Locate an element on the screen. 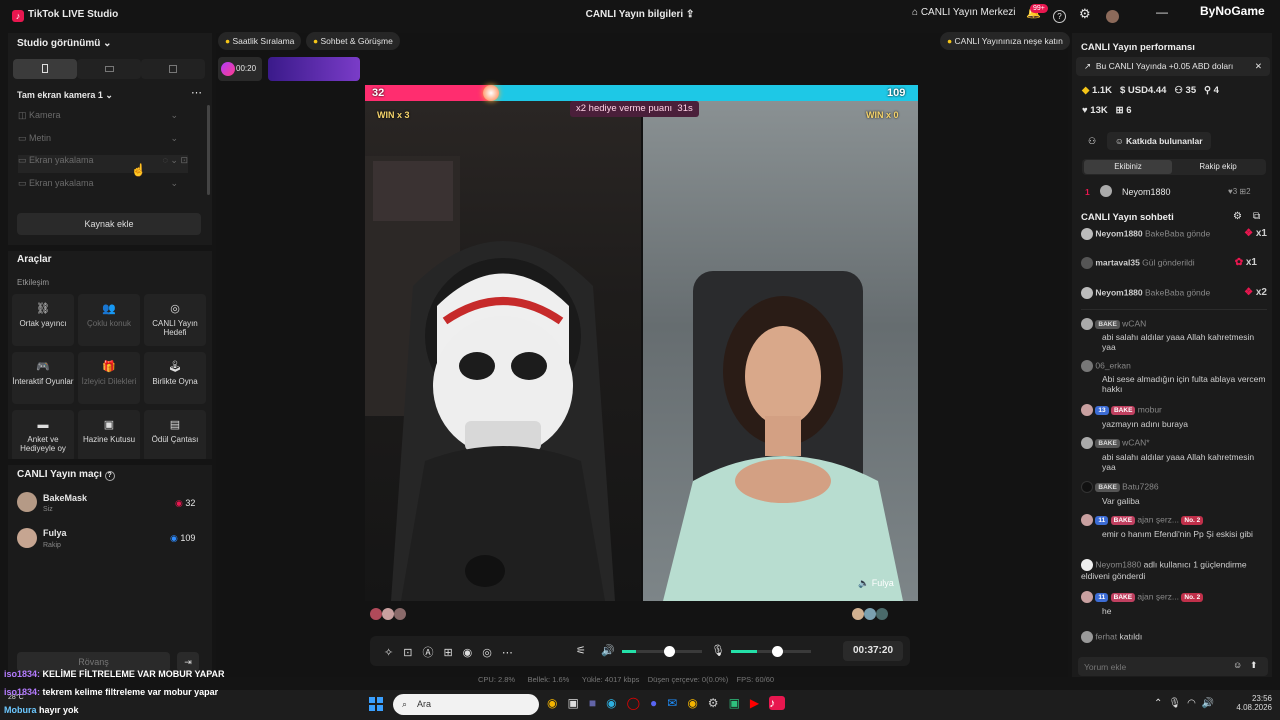  tool-interactive-games: 🎮 İnteraktif Oyunlar is located at coordinates (43, 378).